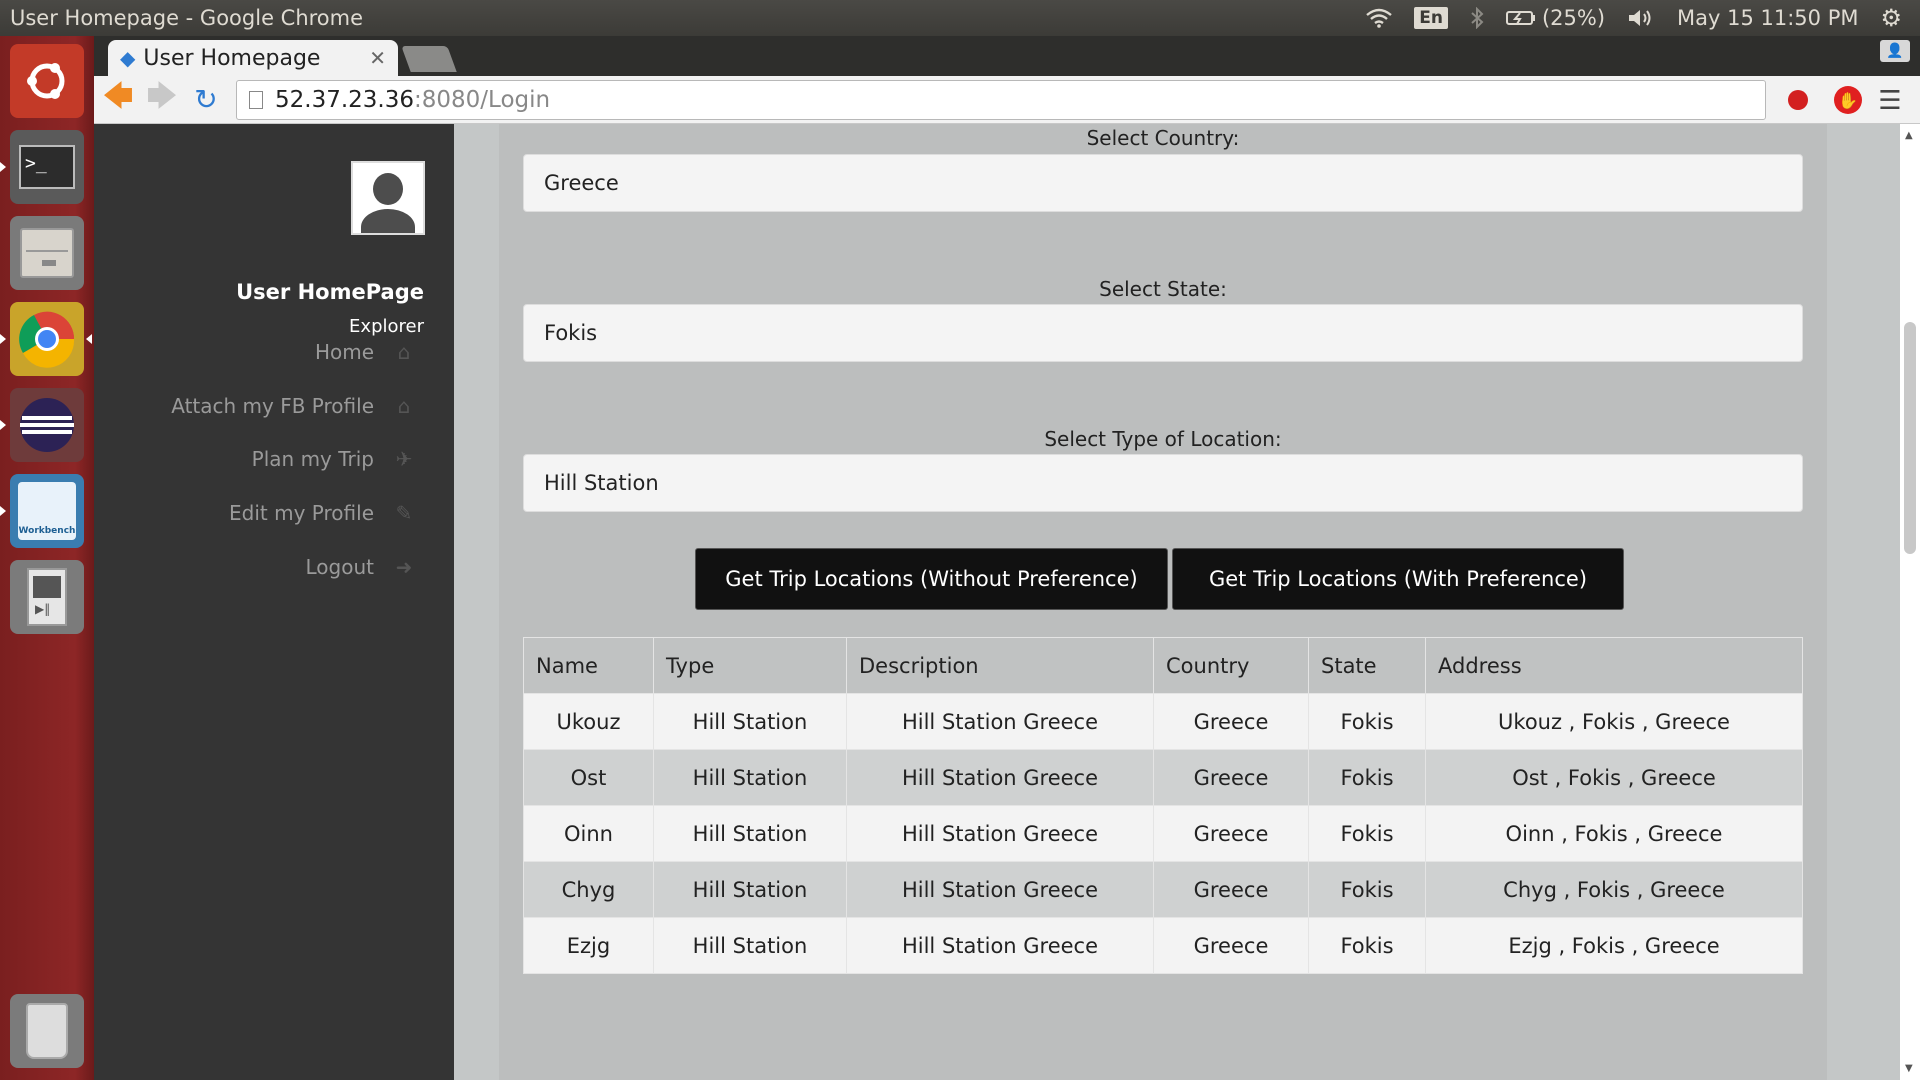 This screenshot has height=1080, width=1920. What do you see at coordinates (1367, 665) in the screenshot?
I see `column-header-state: State` at bounding box center [1367, 665].